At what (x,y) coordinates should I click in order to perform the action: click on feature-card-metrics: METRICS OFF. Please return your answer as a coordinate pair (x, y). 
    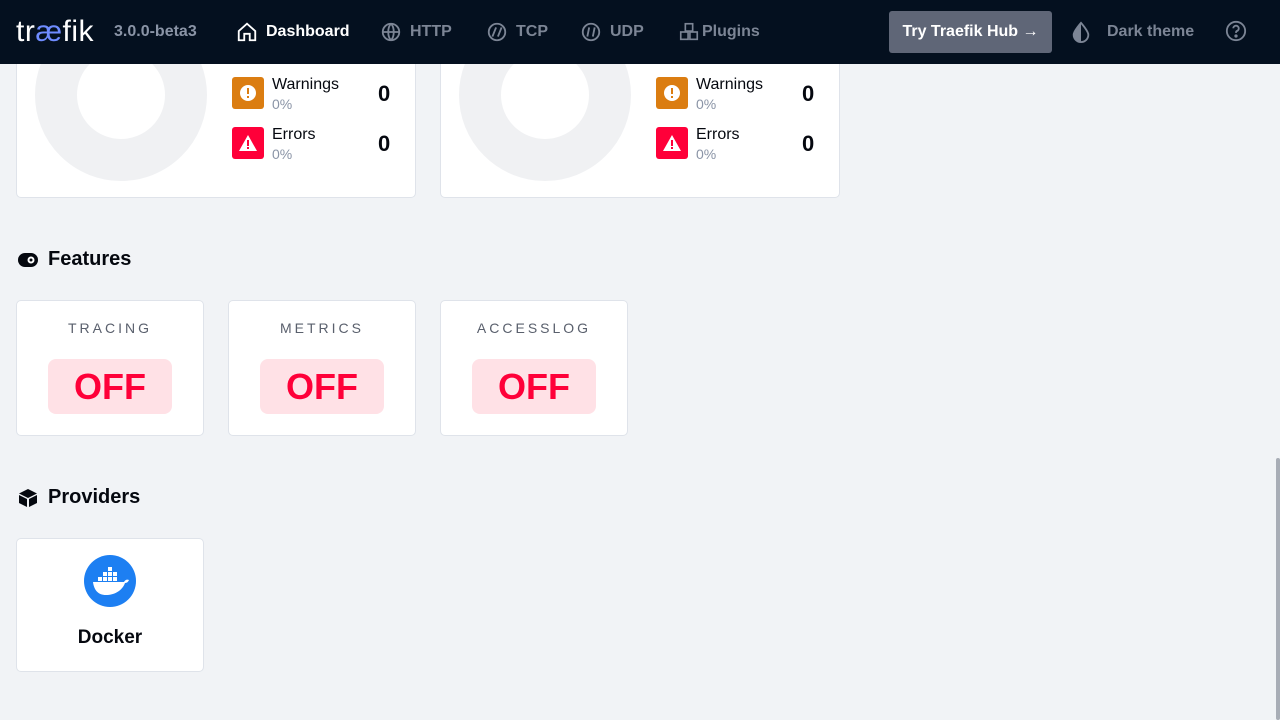
    Looking at the image, I should click on (322, 368).